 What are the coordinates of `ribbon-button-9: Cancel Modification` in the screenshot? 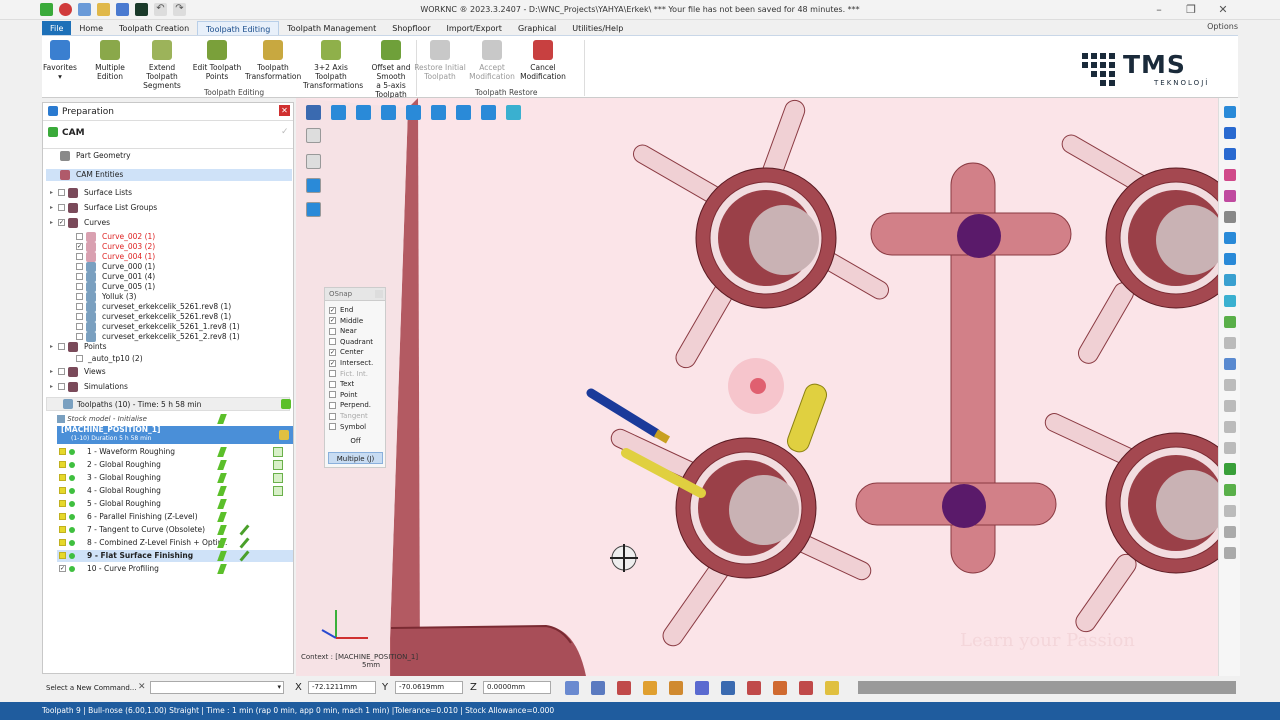 It's located at (543, 60).